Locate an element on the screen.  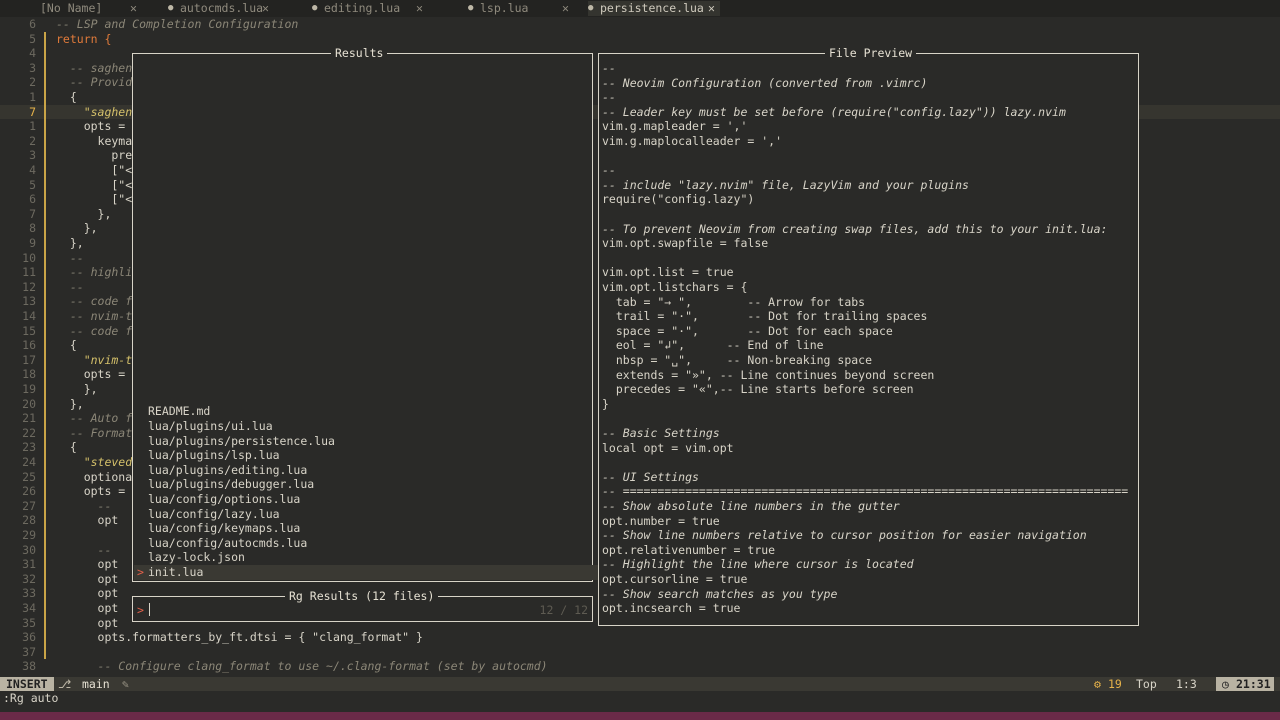
preview-line: nbsp = "␣", -- Non-breaking space is located at coordinates (737, 360).